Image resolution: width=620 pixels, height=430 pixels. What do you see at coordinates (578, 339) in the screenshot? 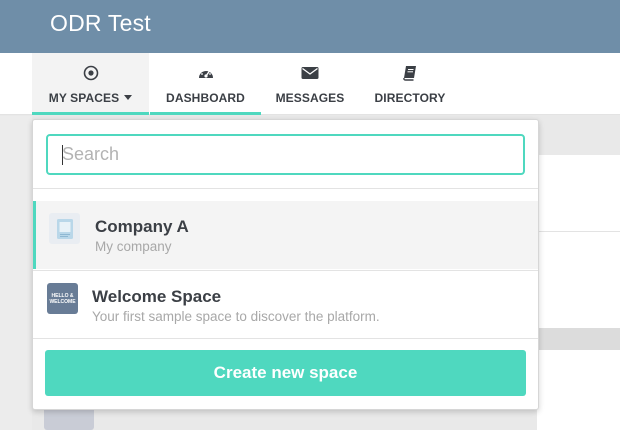
I see `background-section-header` at bounding box center [578, 339].